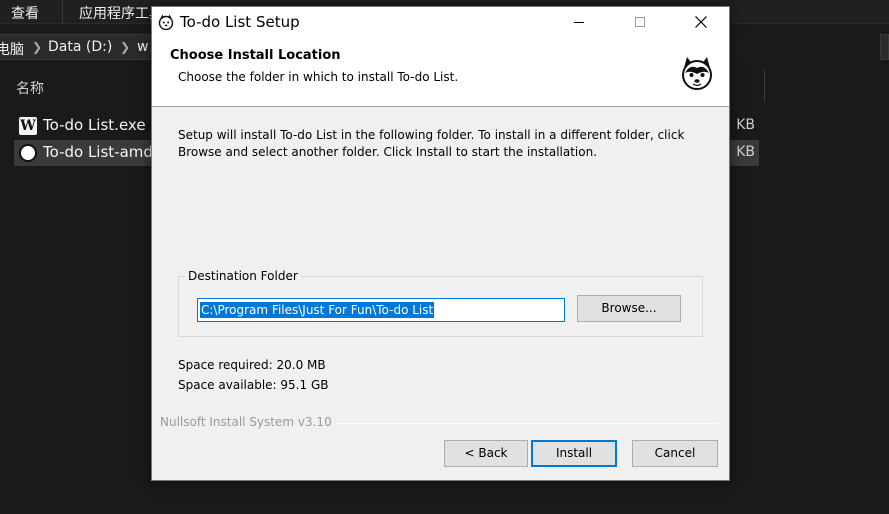 The width and height of the screenshot is (889, 514). I want to click on cancel-button: Cancel, so click(675, 453).